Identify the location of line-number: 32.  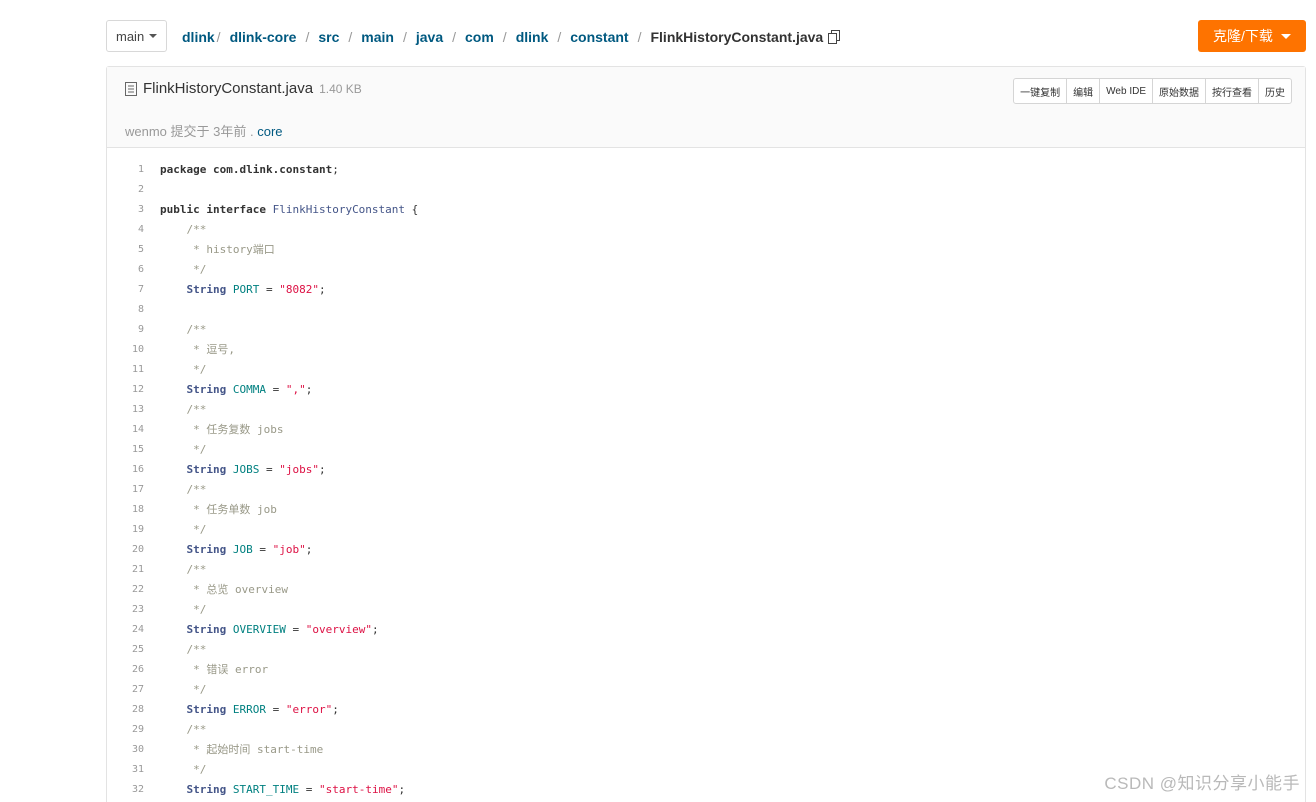
(125, 789).